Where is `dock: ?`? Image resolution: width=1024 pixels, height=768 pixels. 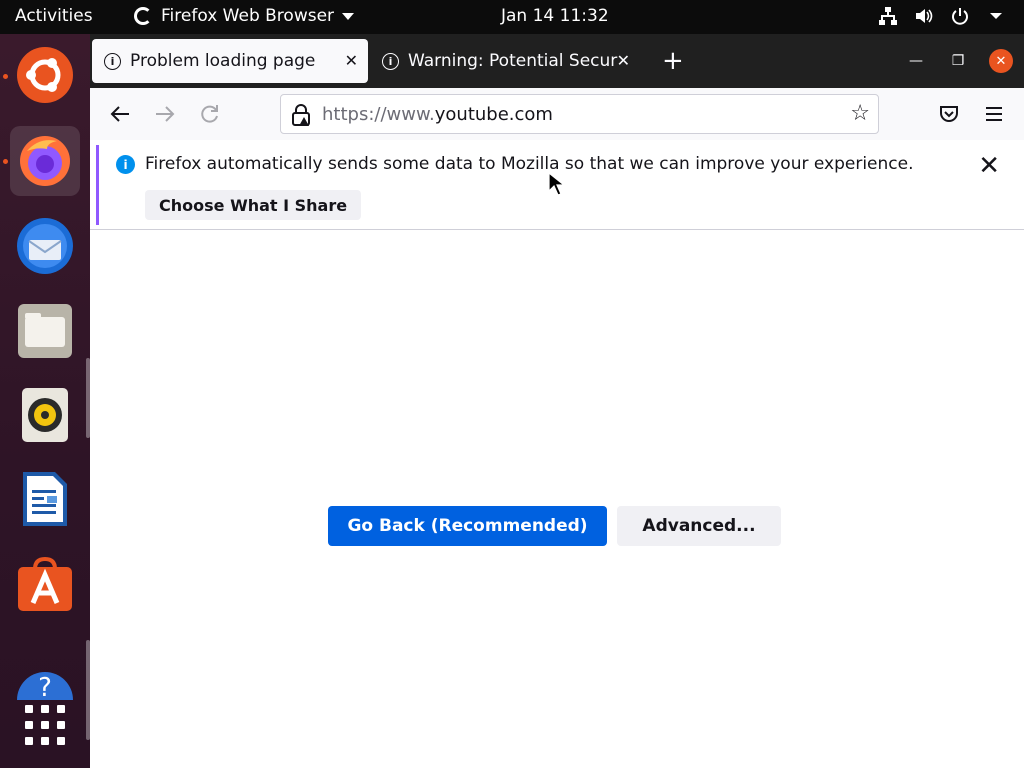 dock: ? is located at coordinates (45, 401).